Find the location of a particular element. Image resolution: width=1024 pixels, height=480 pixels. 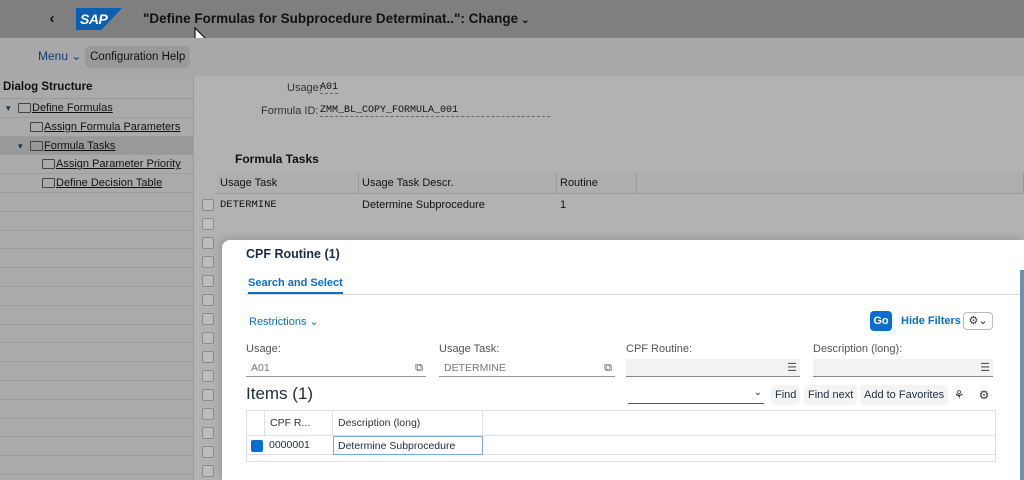

row-selected-checkbox is located at coordinates (257, 446).